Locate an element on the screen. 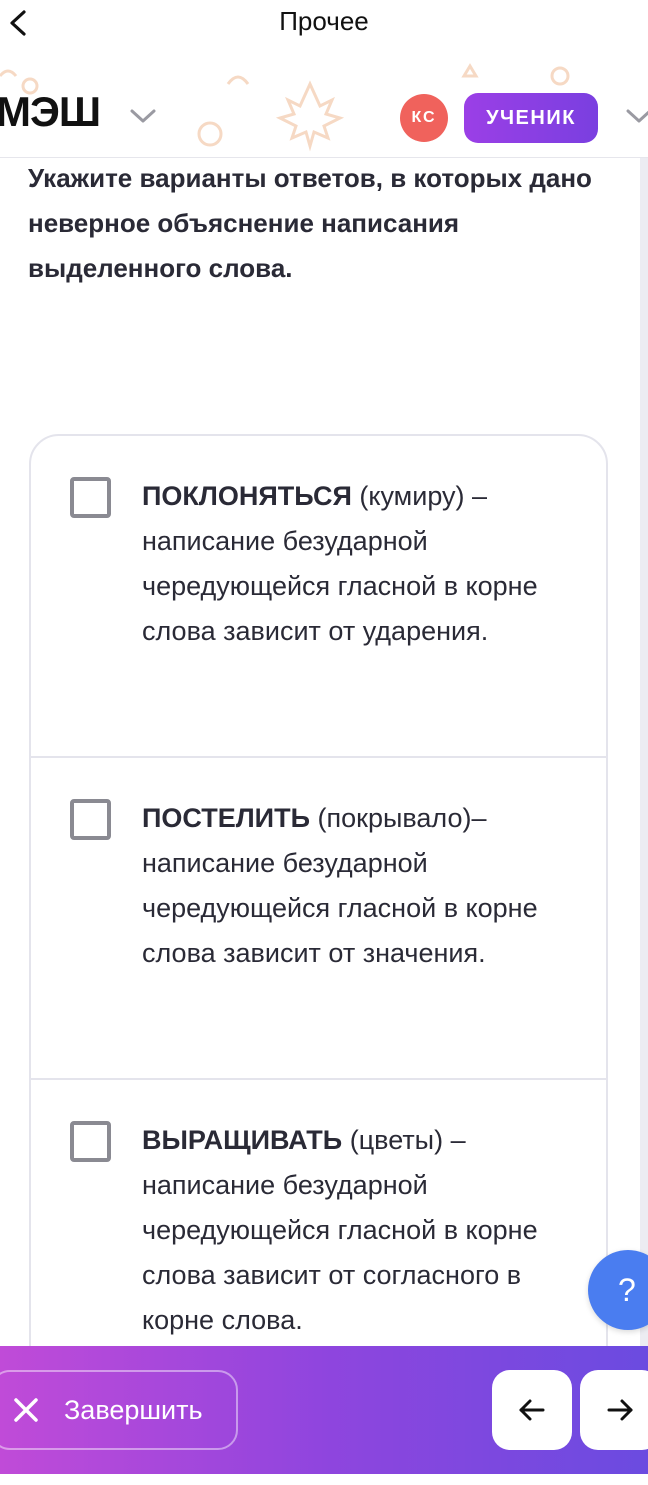  scrollbar is located at coordinates (644, 752).